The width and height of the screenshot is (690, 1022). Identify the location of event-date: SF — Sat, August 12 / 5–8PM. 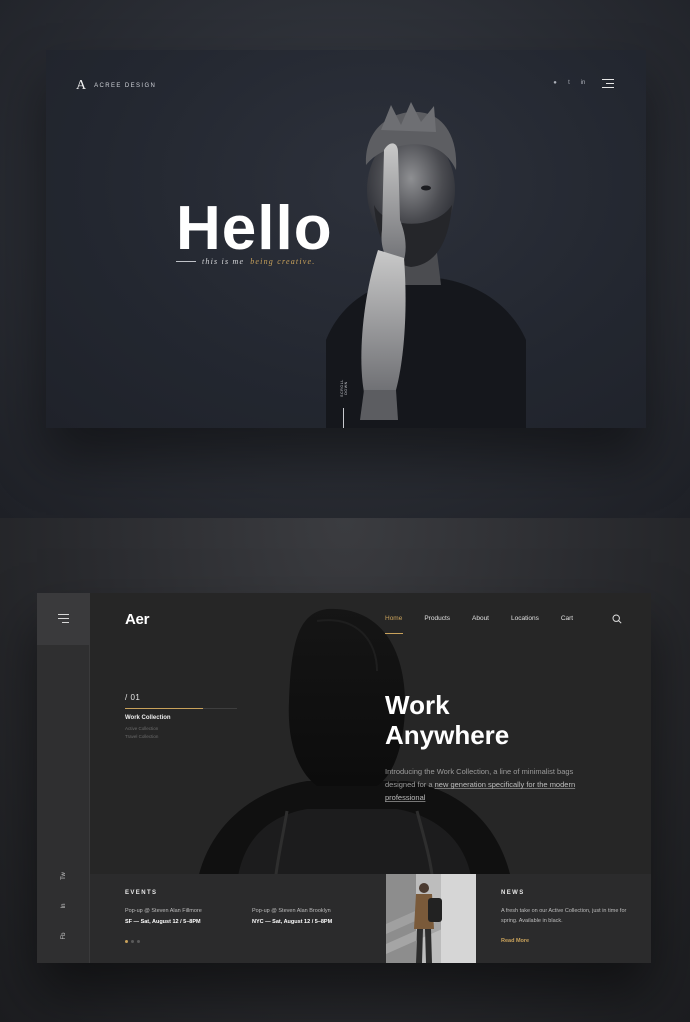
(163, 922).